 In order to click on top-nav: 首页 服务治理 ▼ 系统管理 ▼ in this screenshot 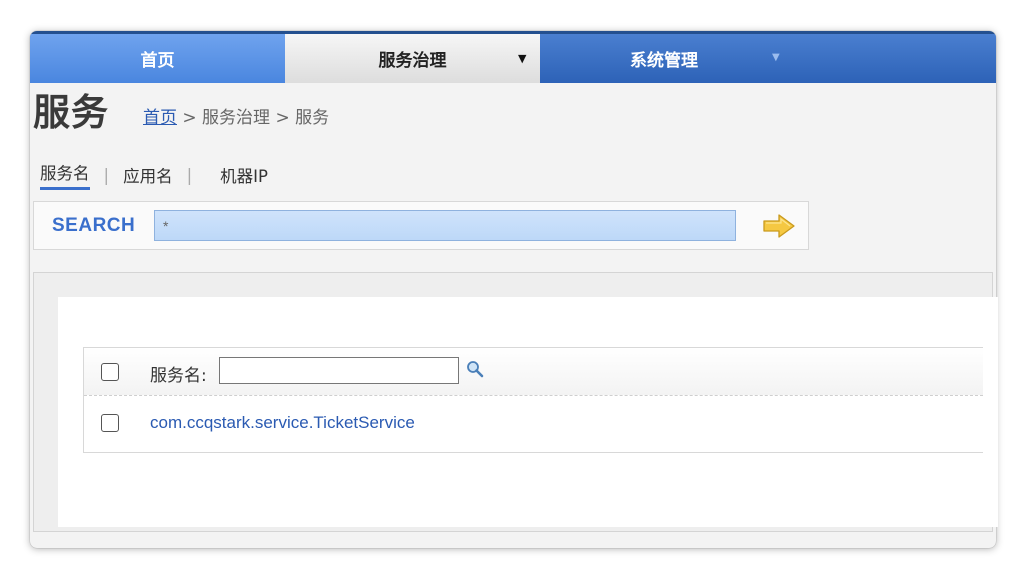, I will do `click(513, 57)`.